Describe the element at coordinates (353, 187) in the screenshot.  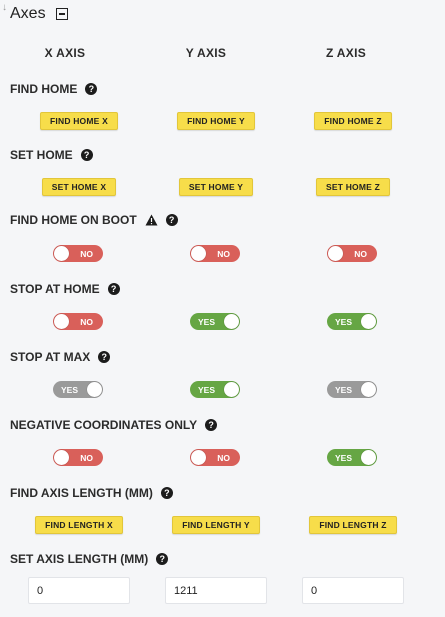
I see `set-home-z-button: SET HOME Z` at that location.